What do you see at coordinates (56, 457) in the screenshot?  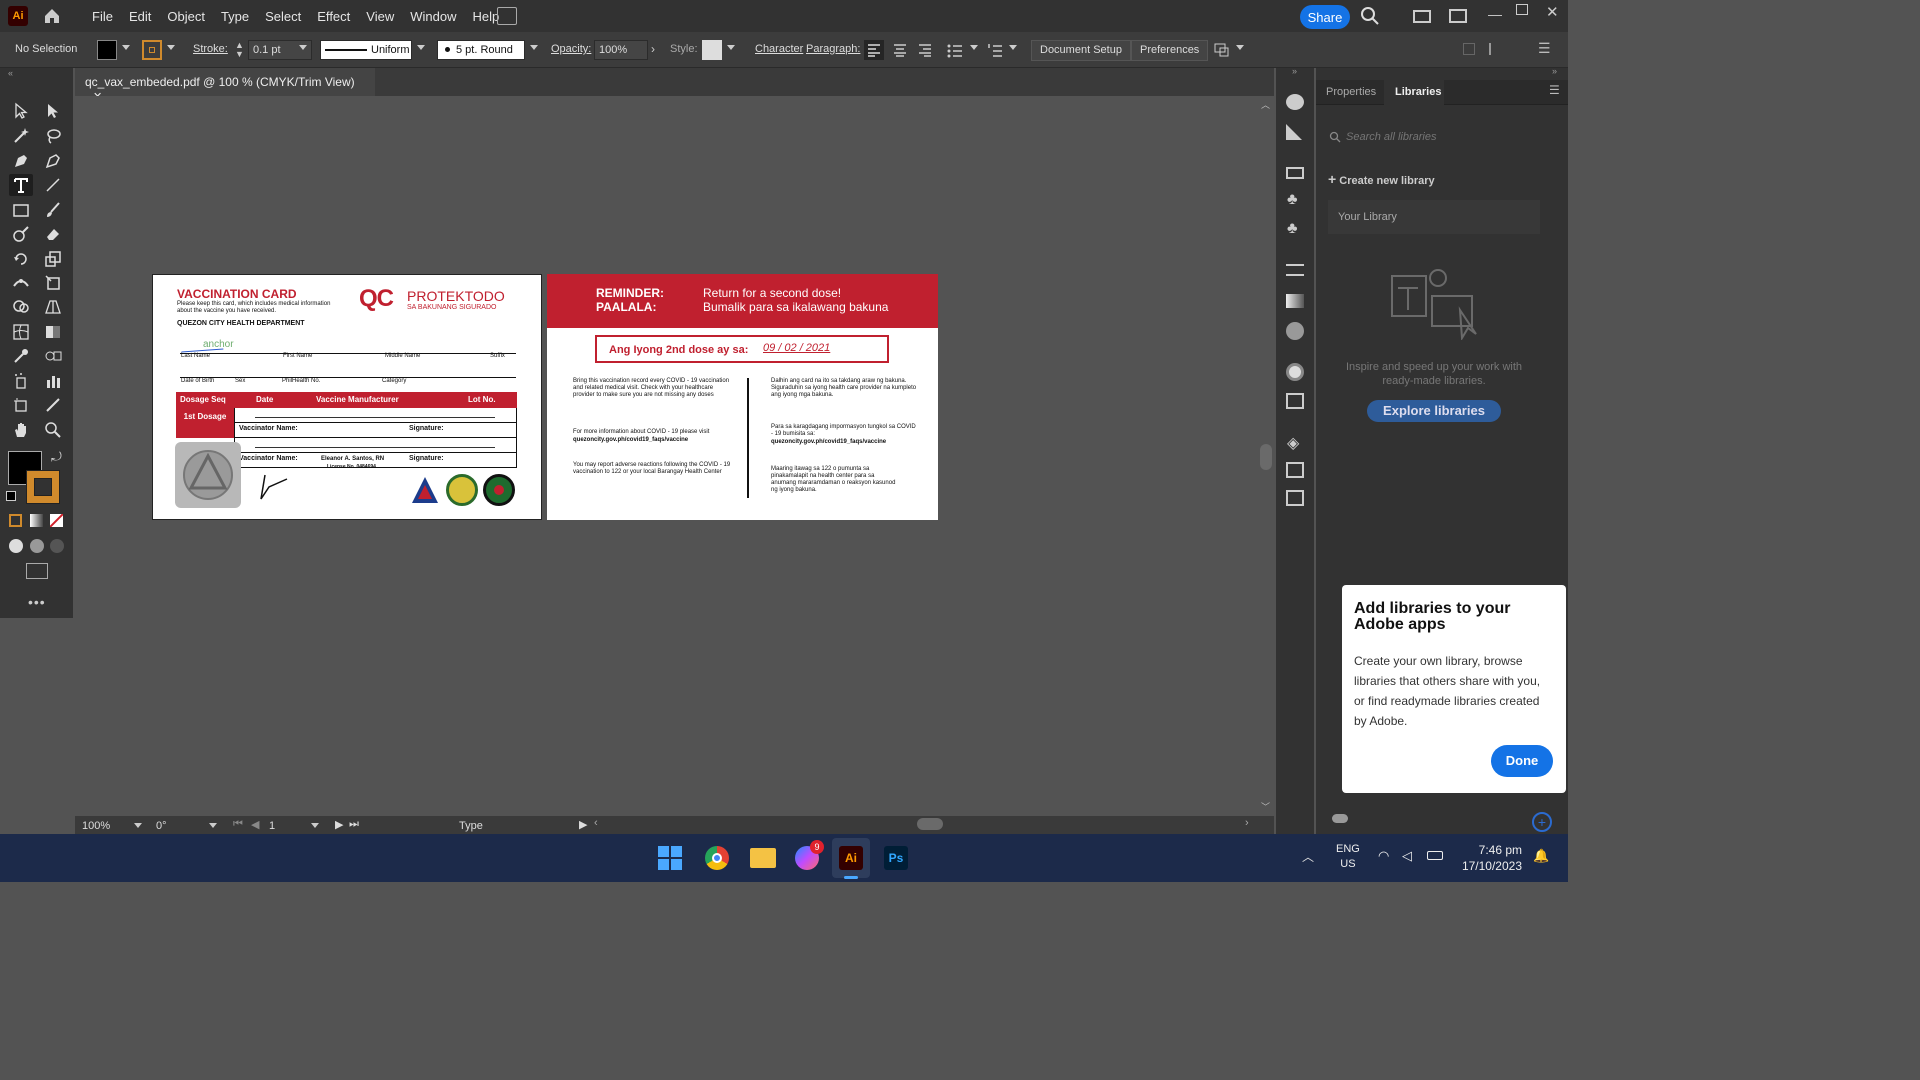 I see `swap-fill-stroke-icon: ⤾` at bounding box center [56, 457].